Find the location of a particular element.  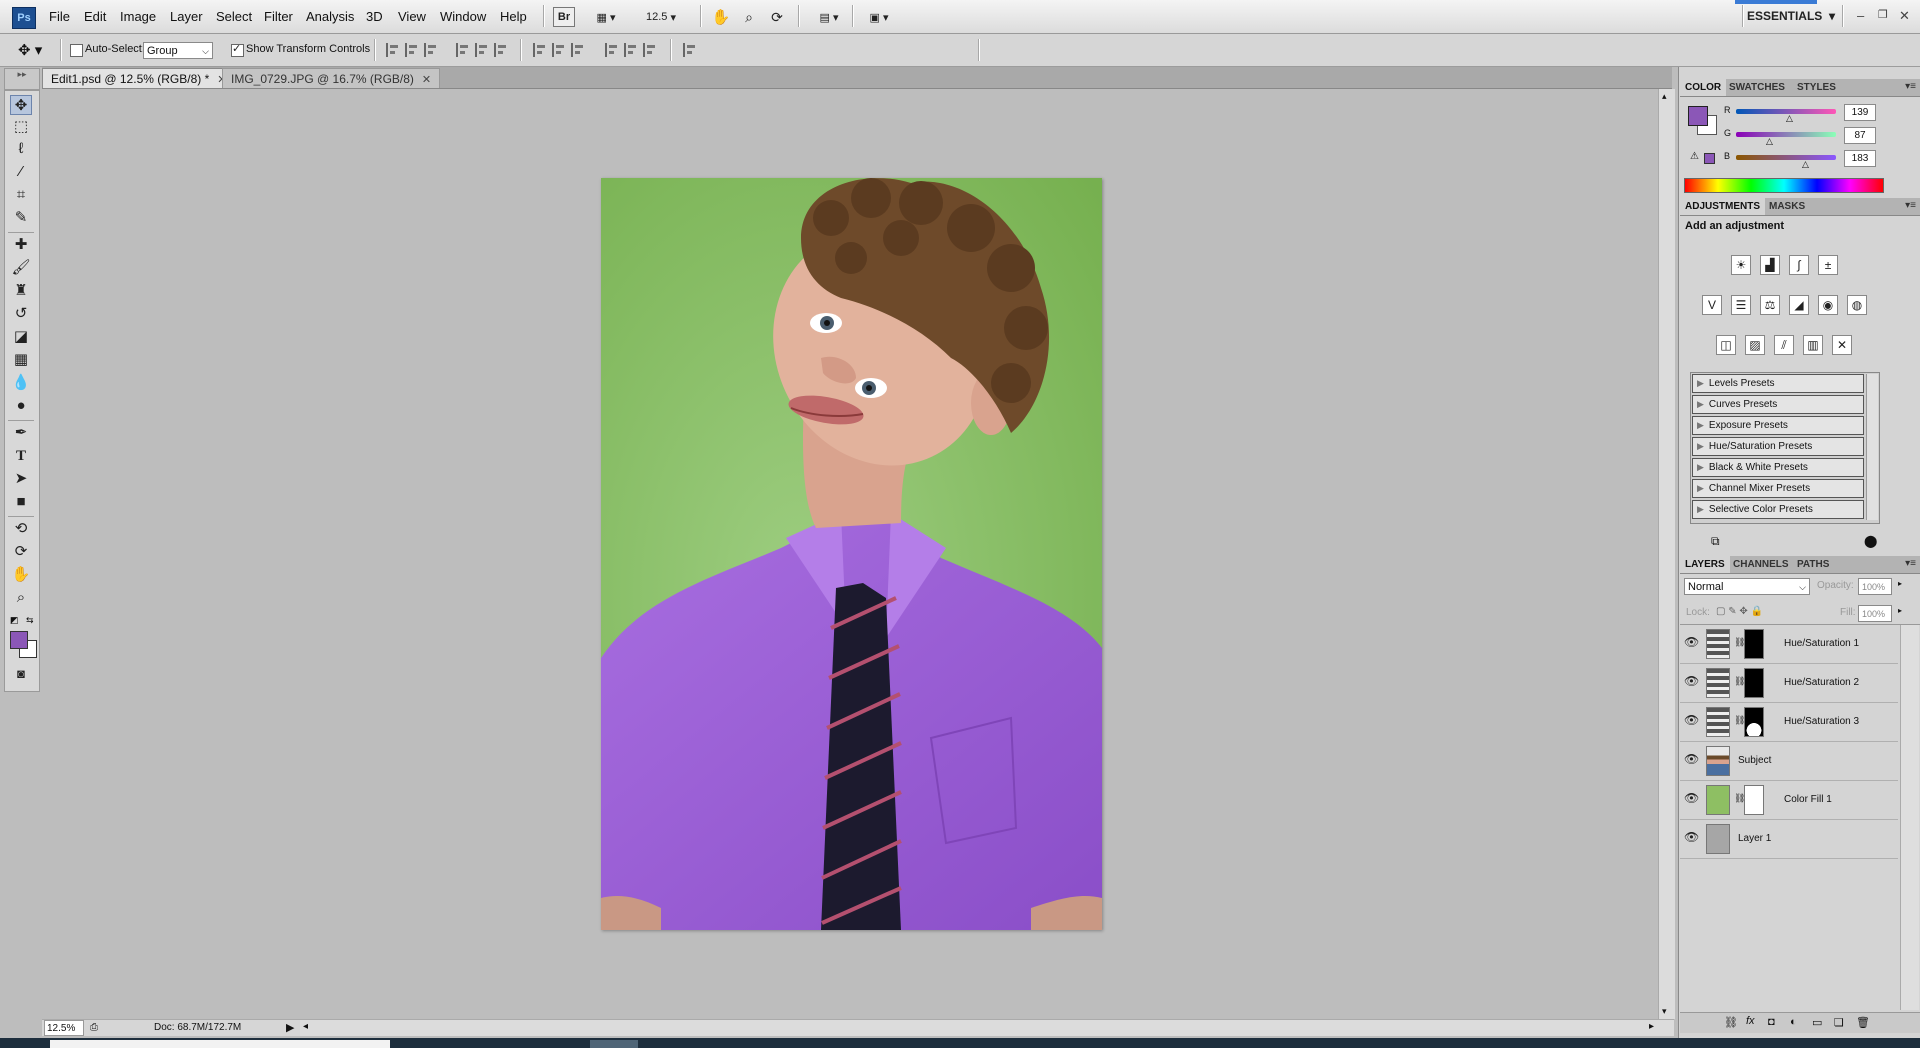

layer-row-hue-sat-1: 👁 ⛓ Hue/Saturation 1 is located at coordinates (1789, 644).